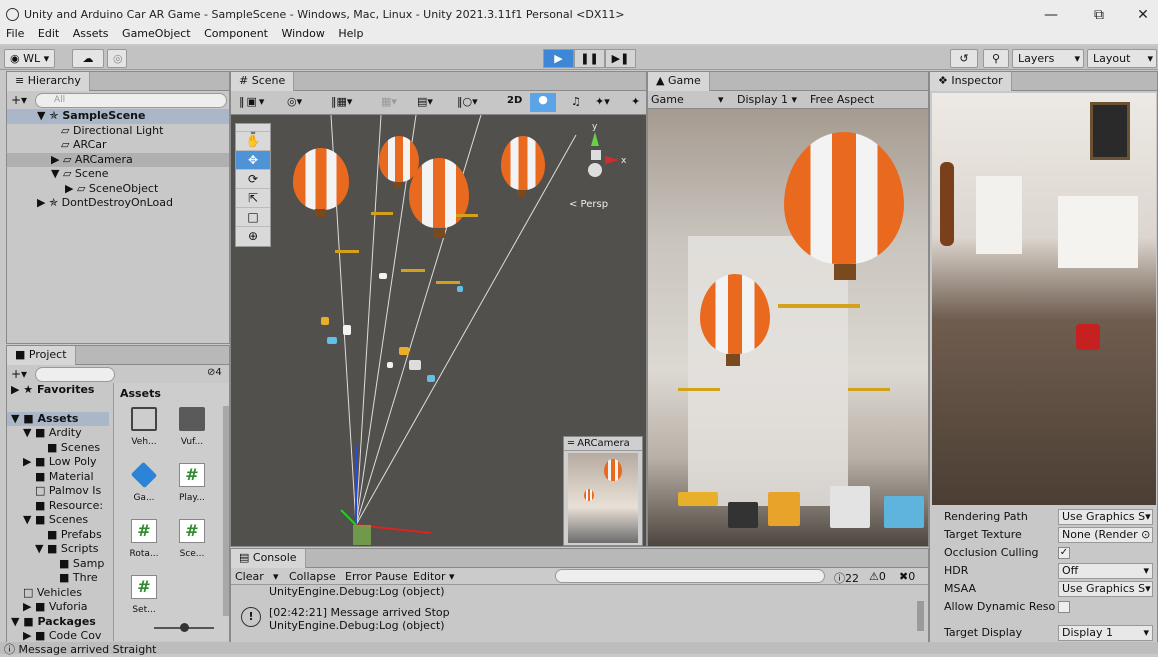 Image resolution: width=1158 pixels, height=657 pixels. I want to click on console-search-input, so click(690, 576).